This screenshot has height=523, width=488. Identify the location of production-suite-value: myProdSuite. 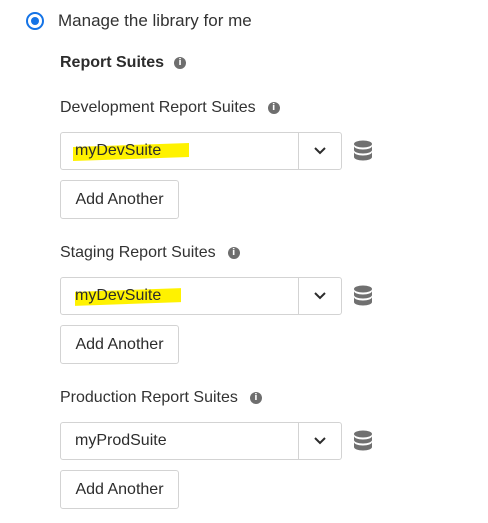
(121, 440).